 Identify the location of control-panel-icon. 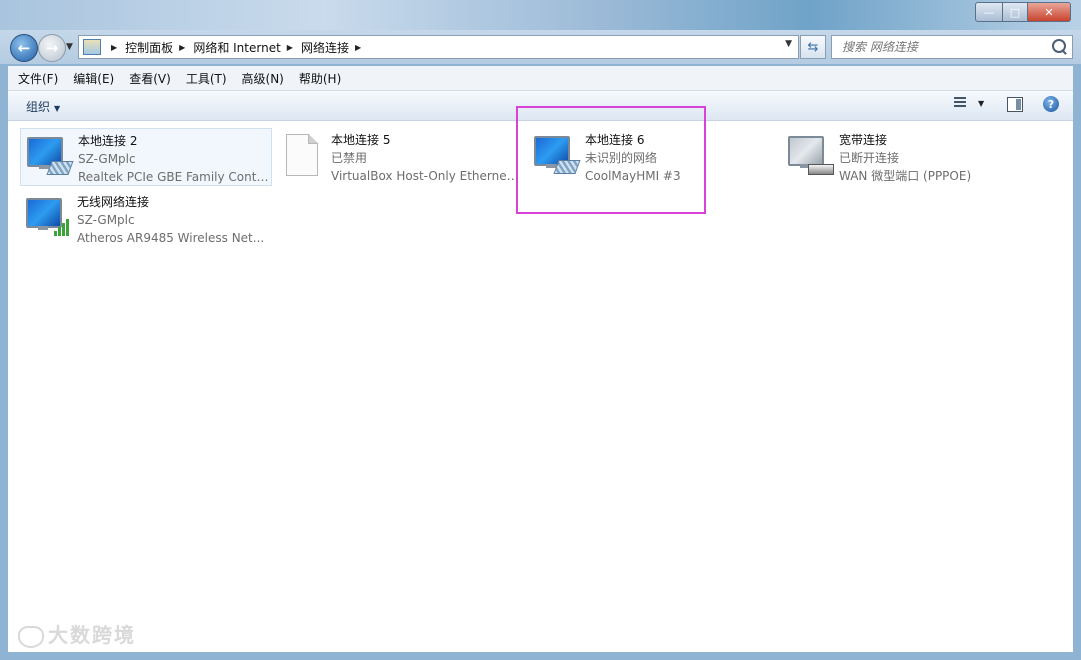
(92, 47).